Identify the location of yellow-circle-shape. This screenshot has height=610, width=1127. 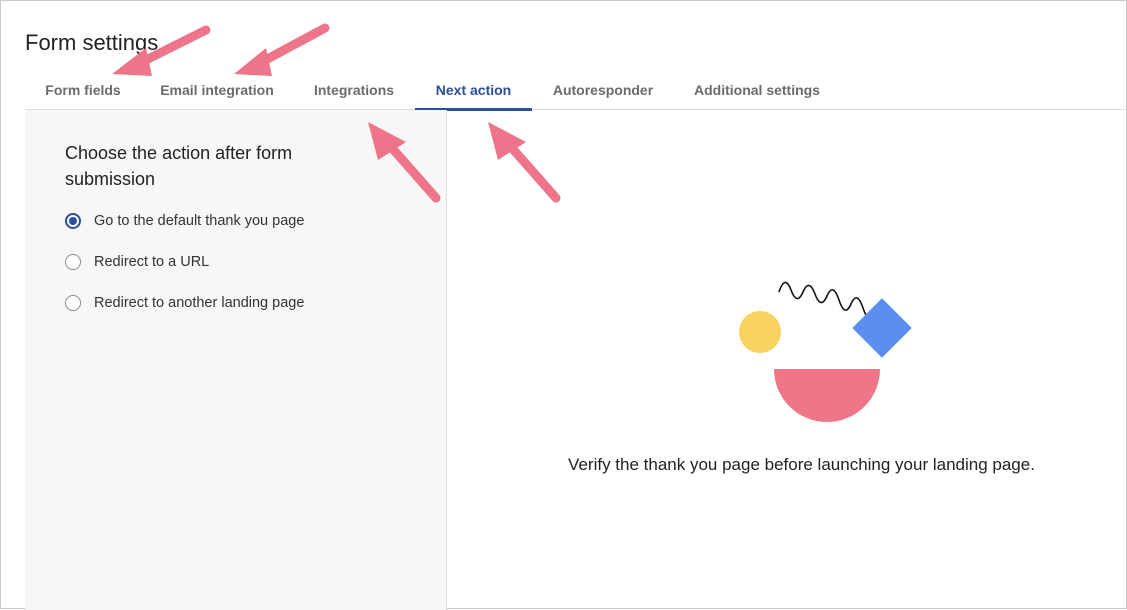
(760, 332).